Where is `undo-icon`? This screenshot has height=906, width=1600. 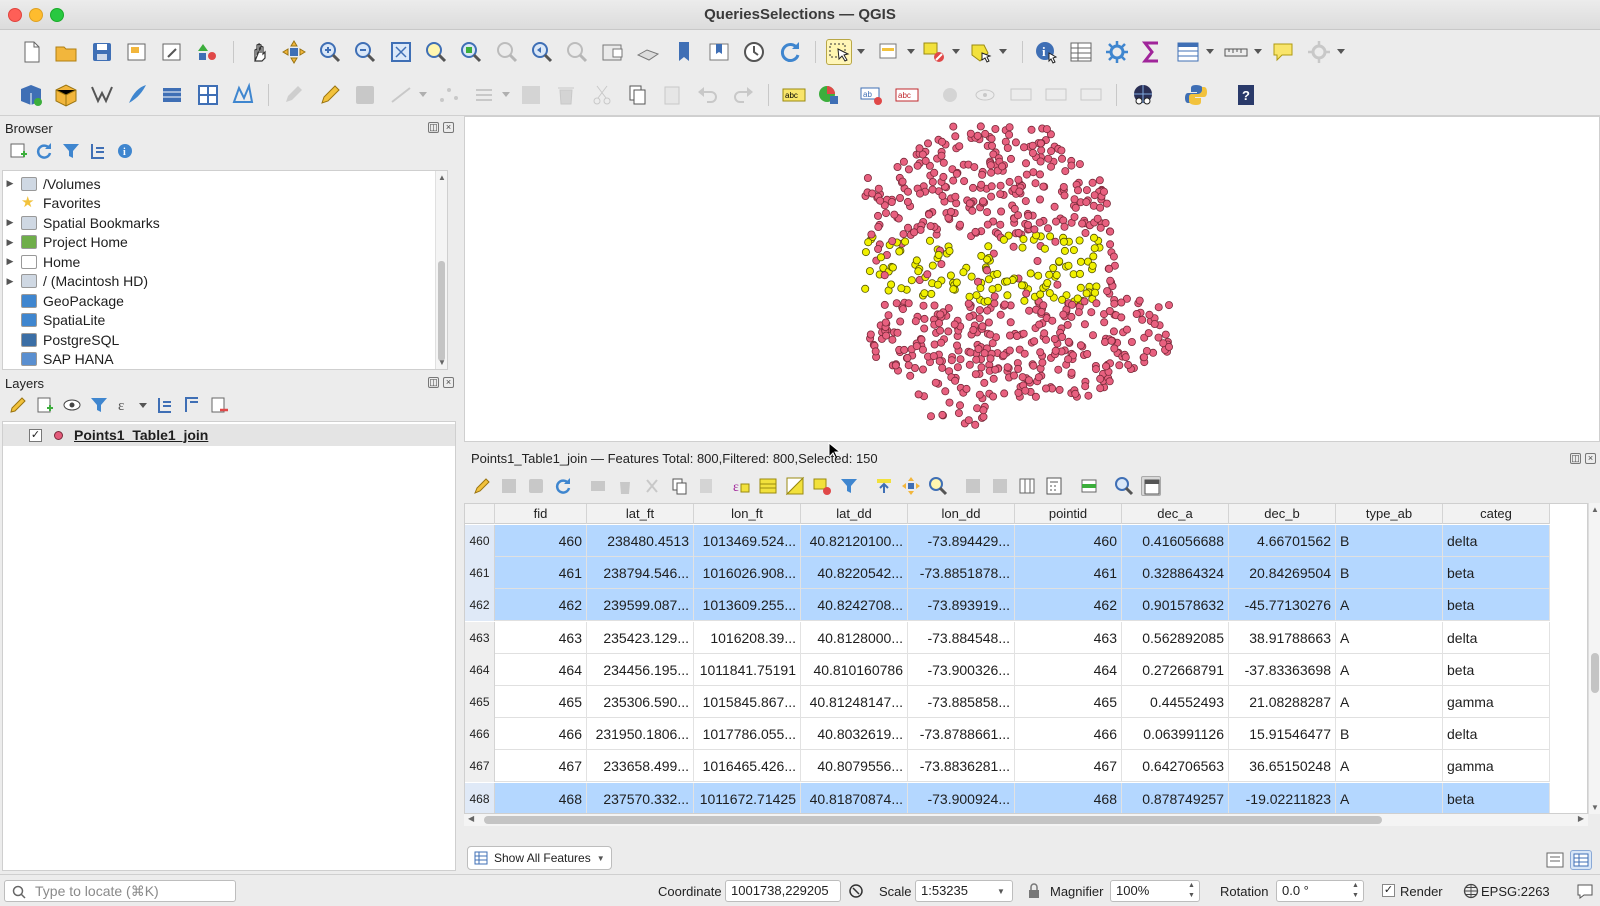
undo-icon is located at coordinates (708, 95).